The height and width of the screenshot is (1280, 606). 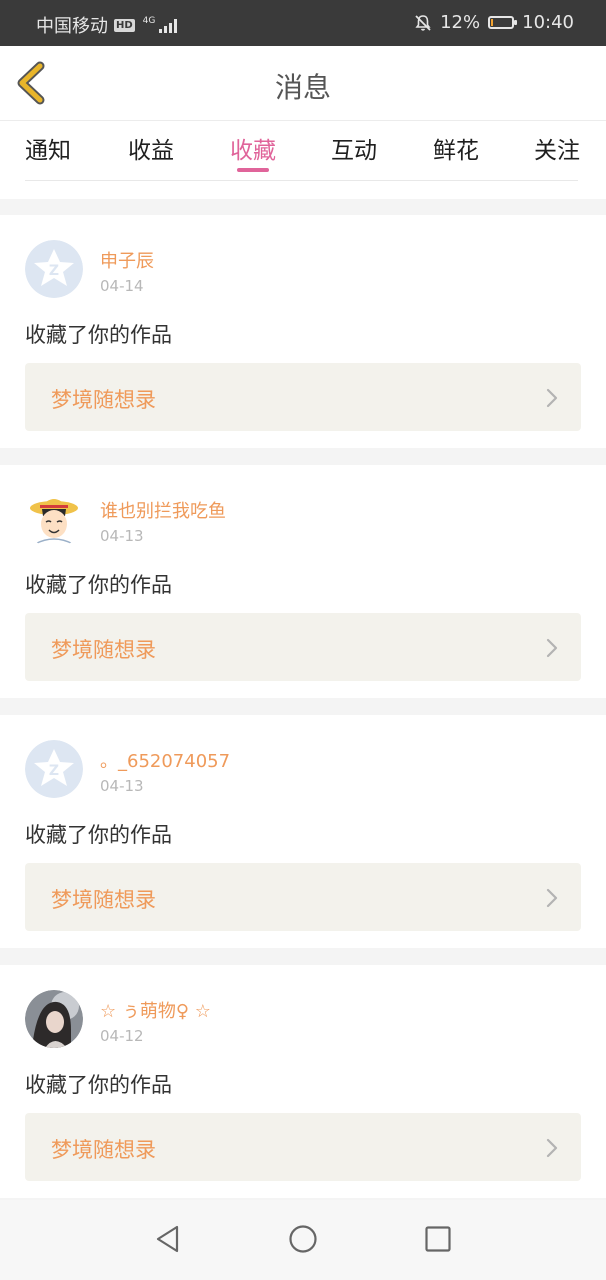 What do you see at coordinates (354, 148) in the screenshot?
I see `tab-interactions: 互动` at bounding box center [354, 148].